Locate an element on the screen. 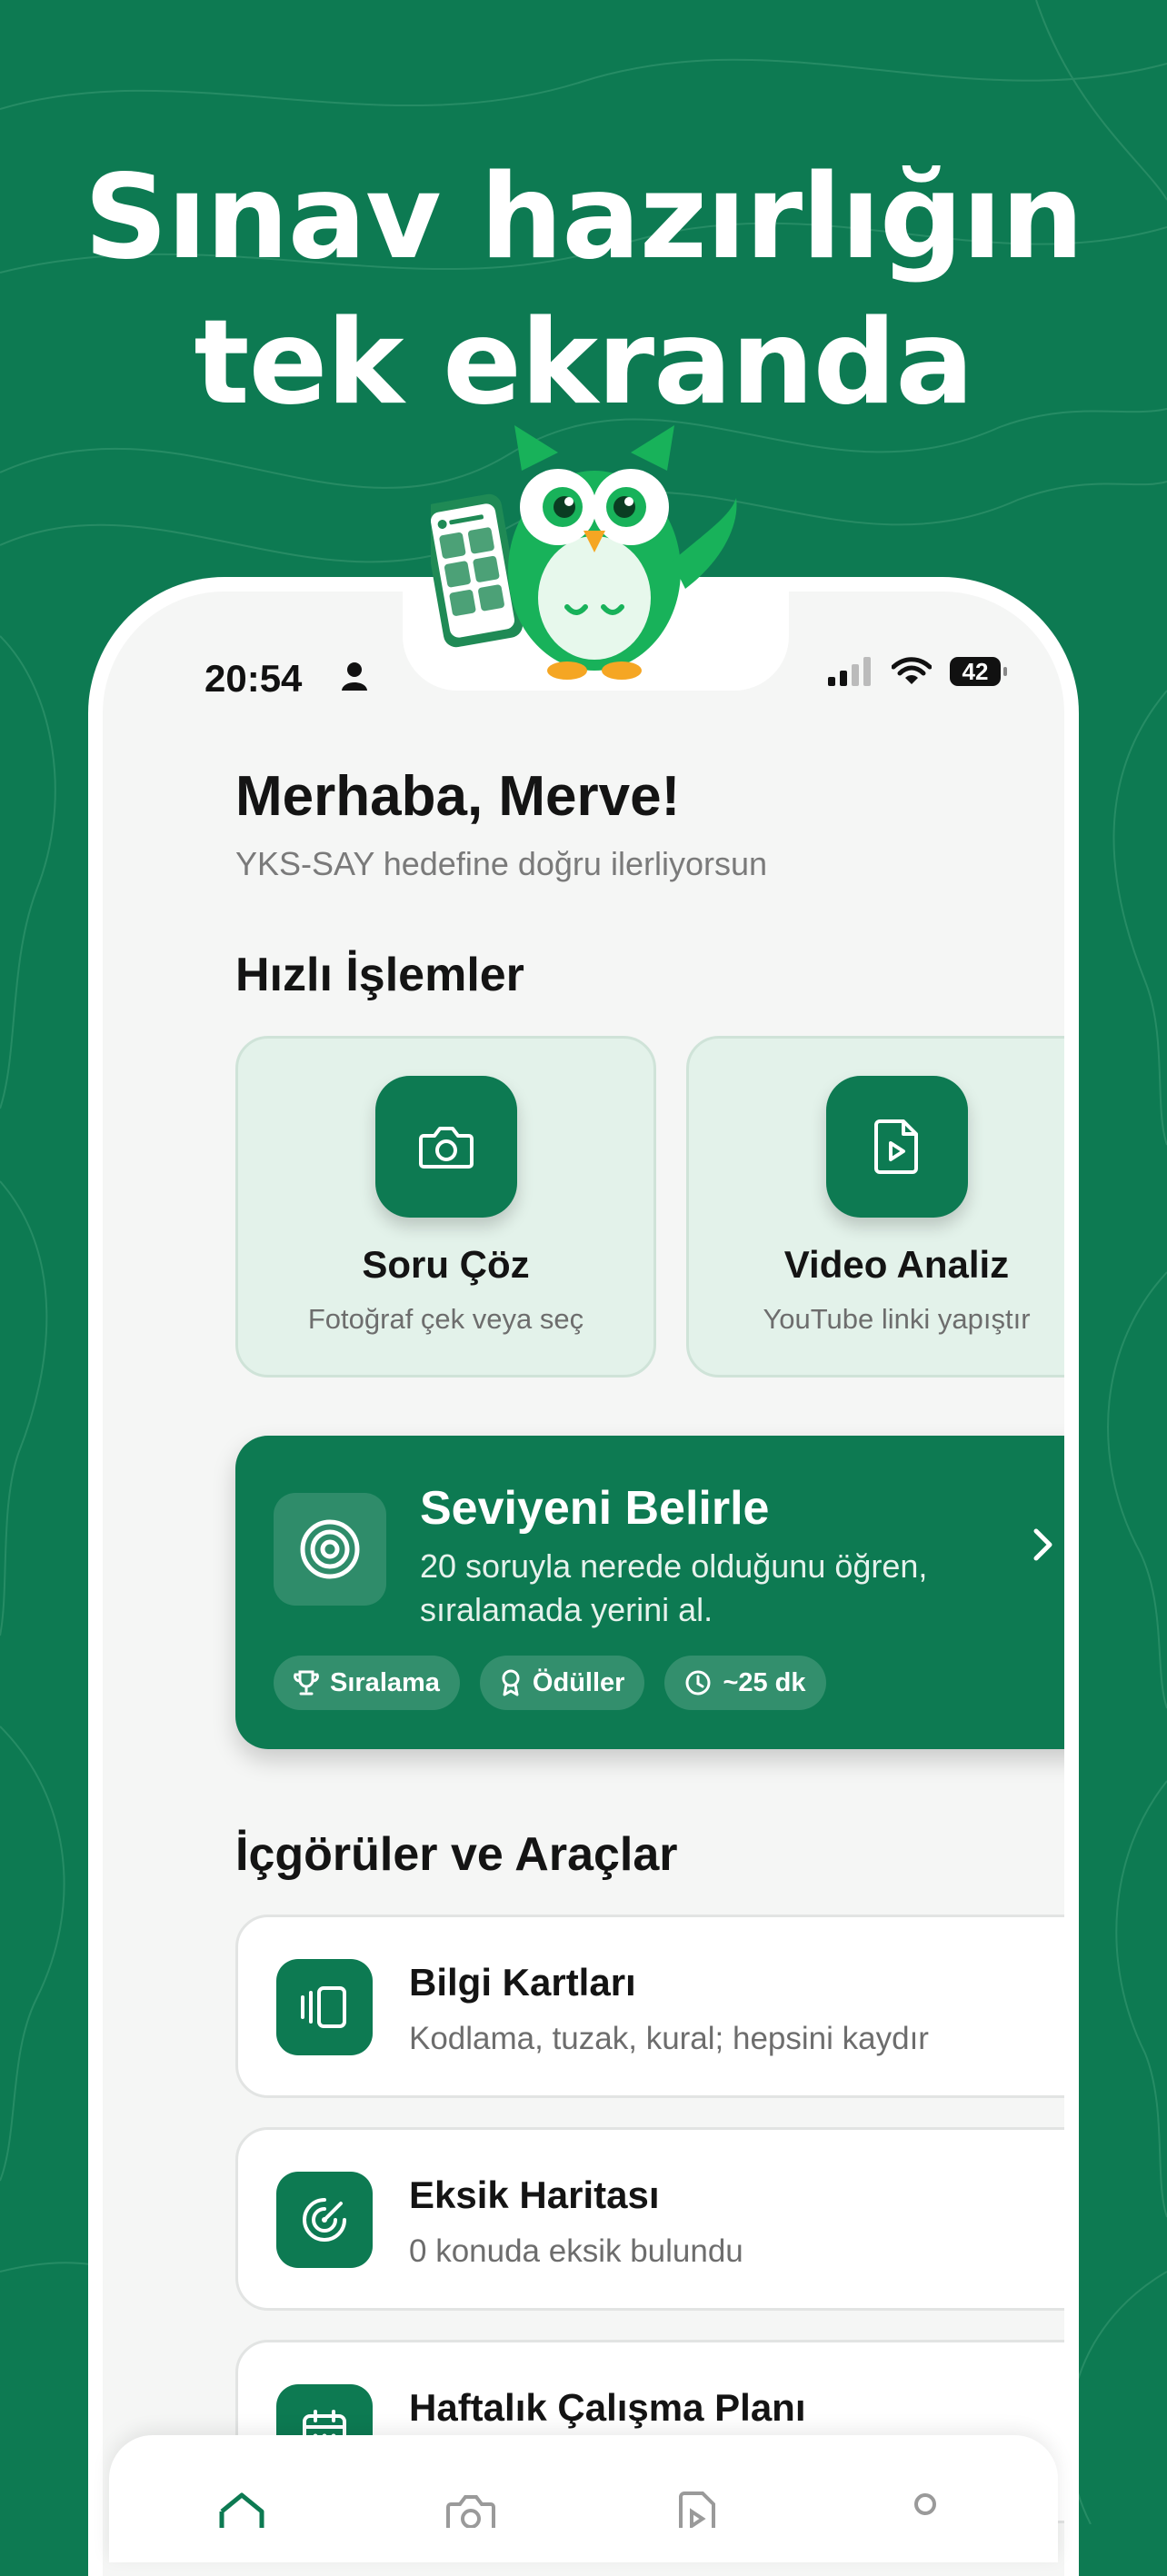  hero-headline: Sınav hazırlığın tek ekranda is located at coordinates (583, 290).